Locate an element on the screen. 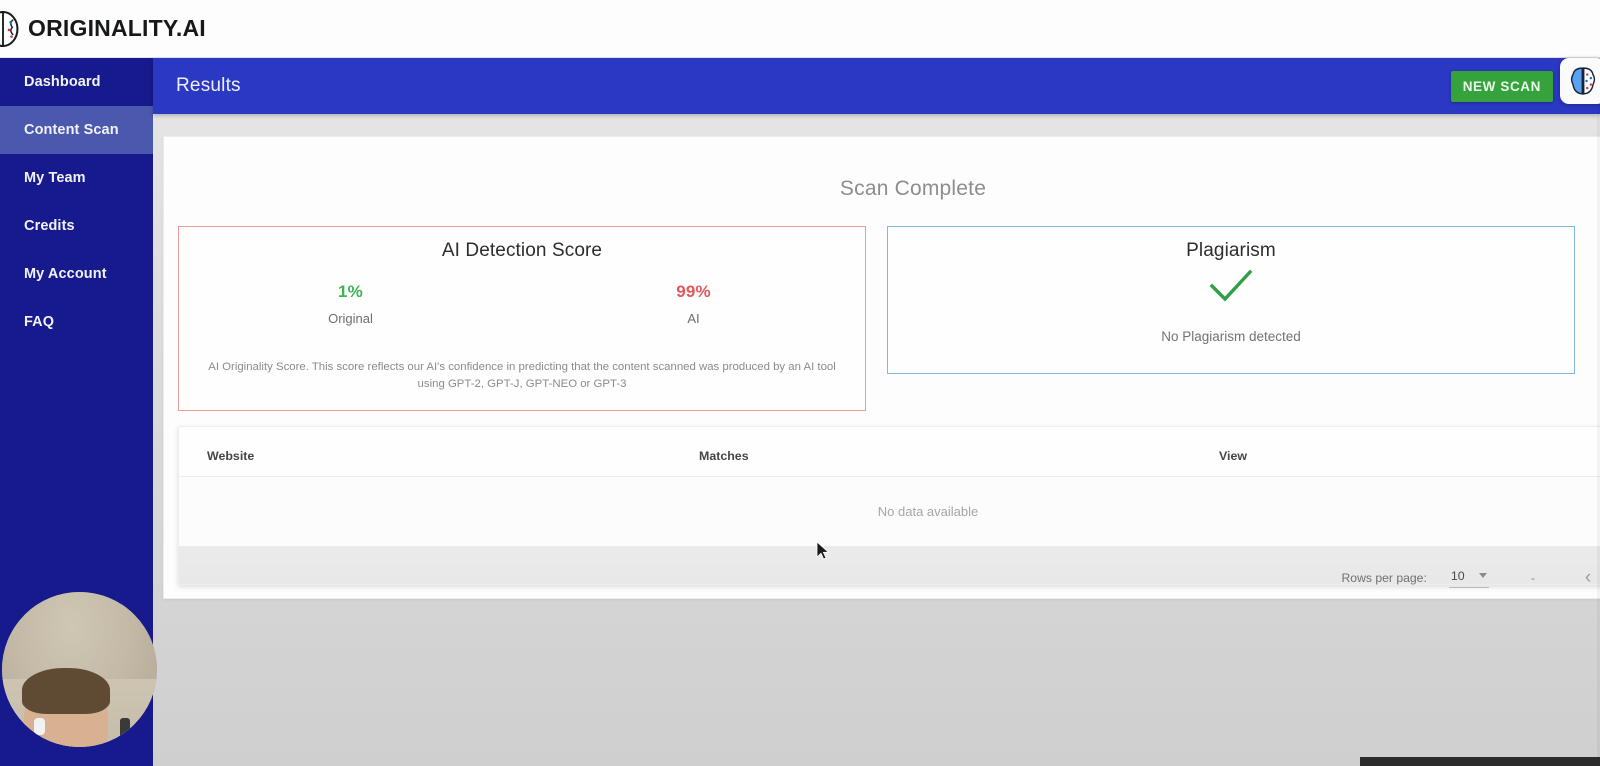  rows-per-page-select: 10 is located at coordinates (1468, 578).